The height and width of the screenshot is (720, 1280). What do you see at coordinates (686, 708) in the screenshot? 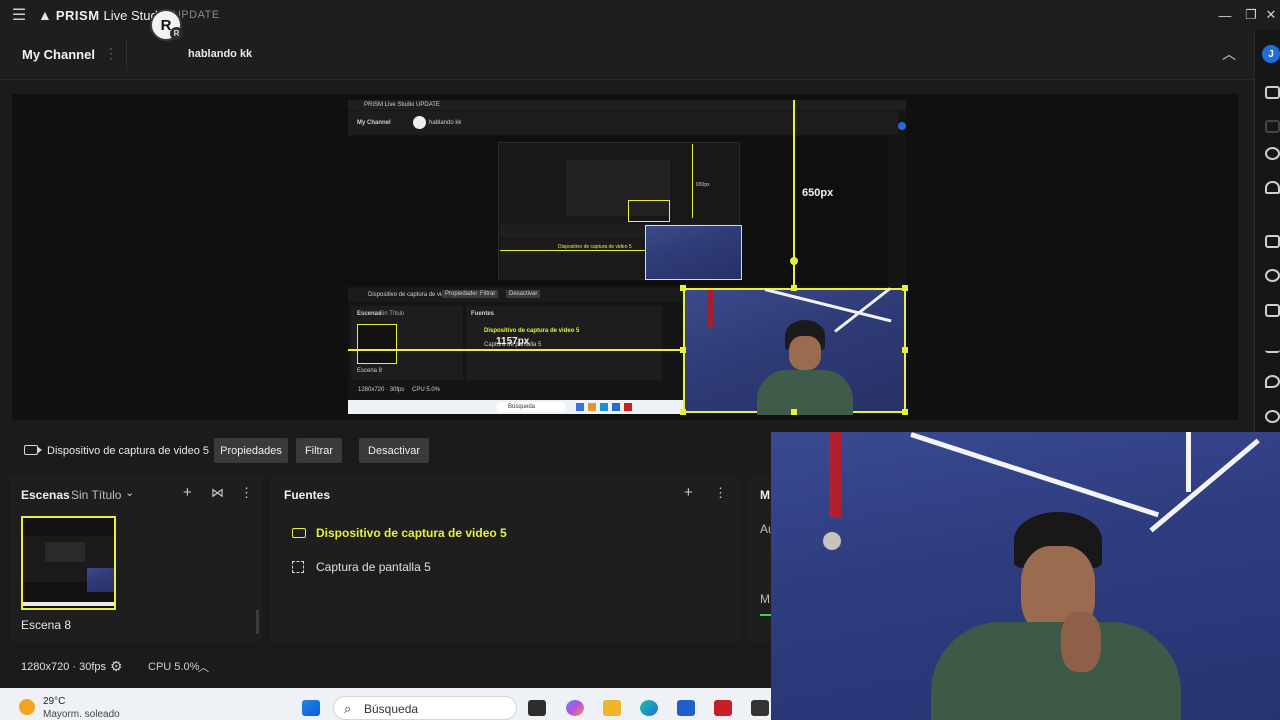
I see `store-icon` at bounding box center [686, 708].